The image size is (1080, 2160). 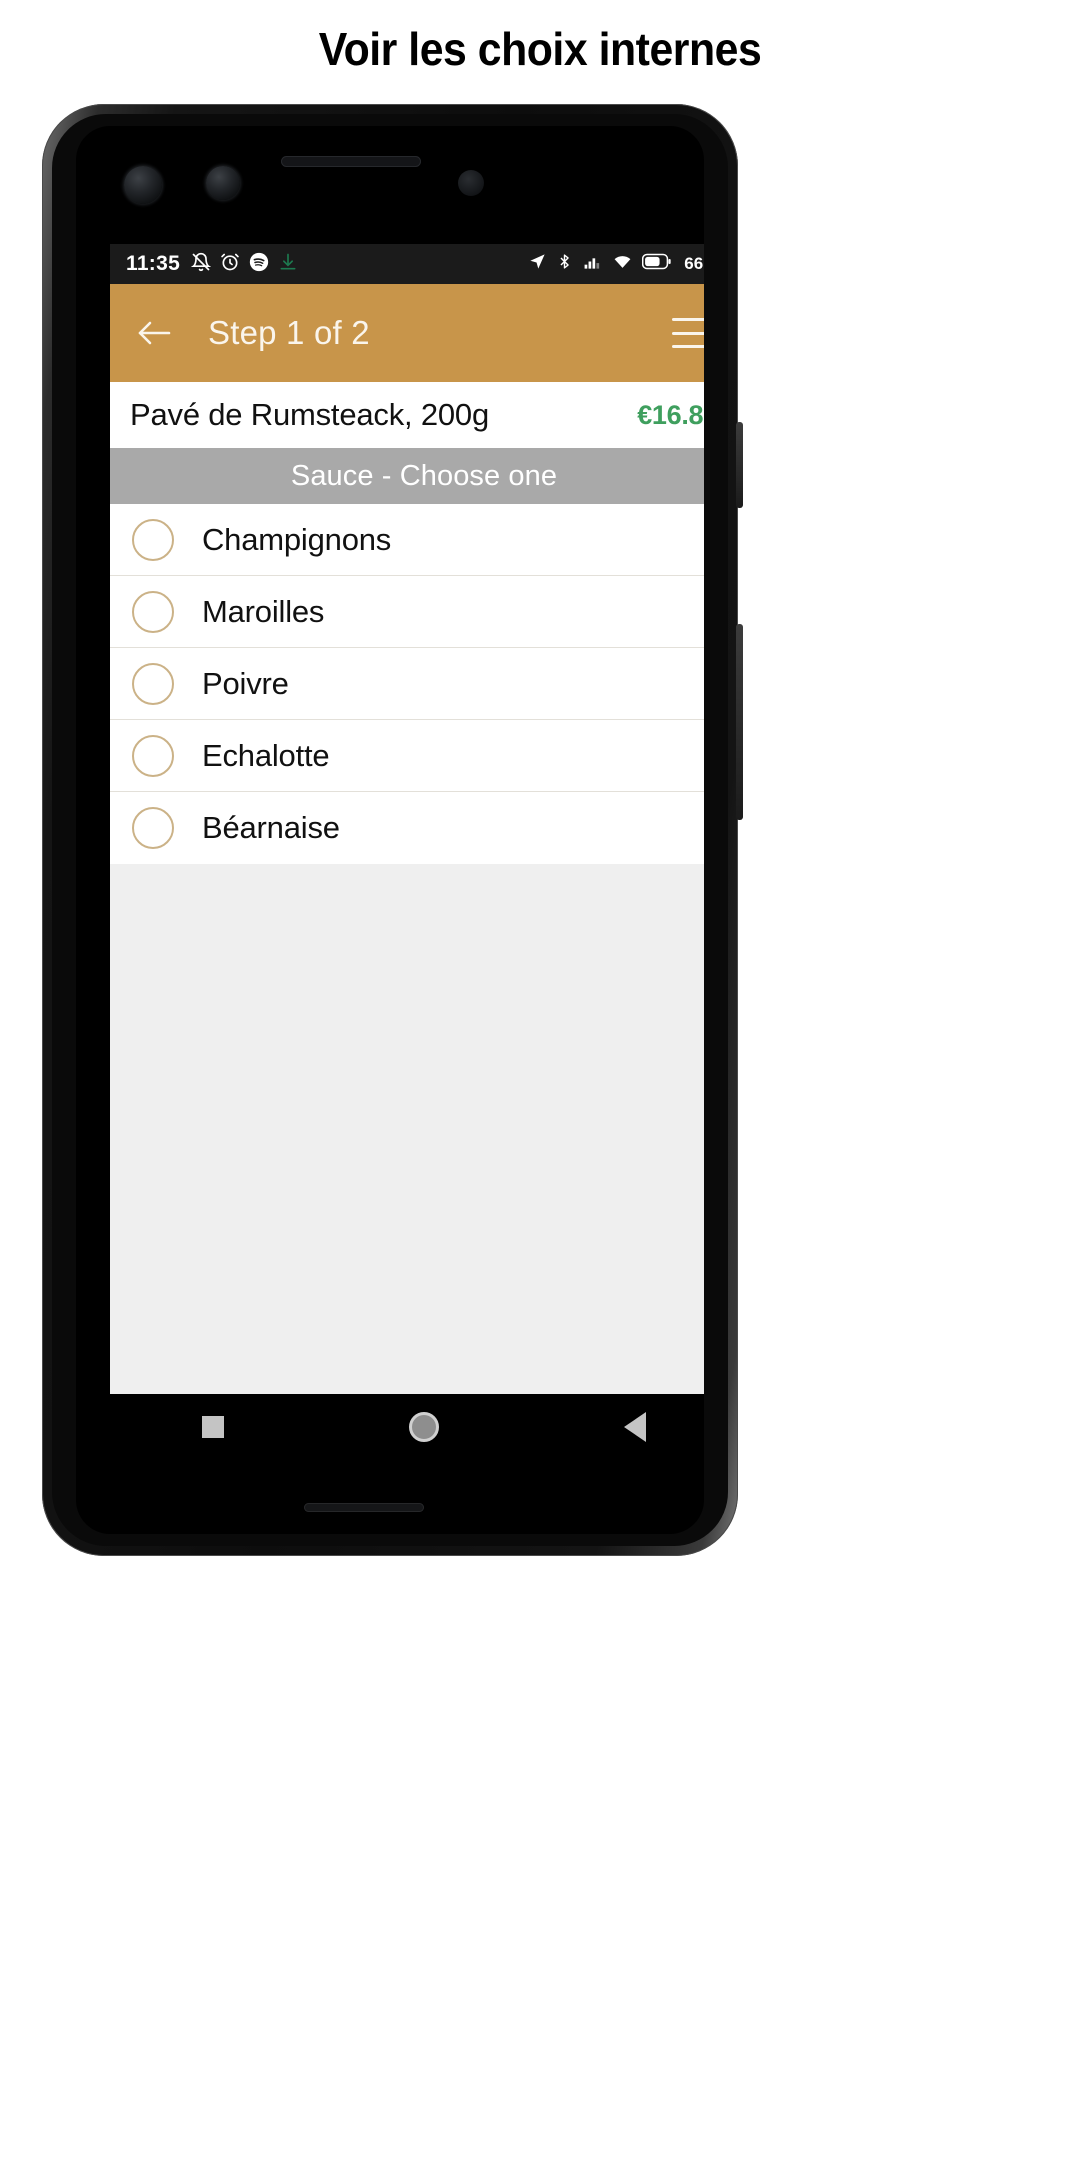 I want to click on power-button, so click(x=739, y=465).